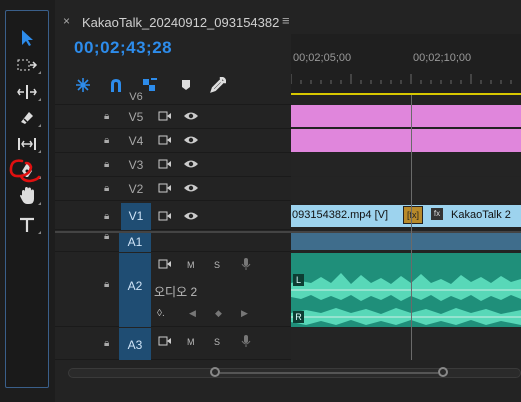  What do you see at coordinates (286, 20) in the screenshot?
I see `panel-menu-button: ≡` at bounding box center [286, 20].